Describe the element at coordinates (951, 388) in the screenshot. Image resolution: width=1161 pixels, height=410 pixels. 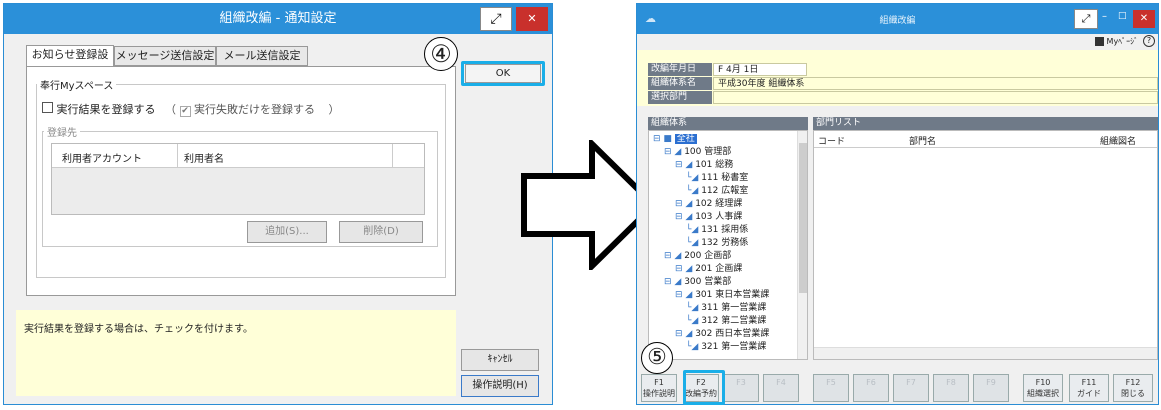
I see `fkey-f8: F8` at that location.